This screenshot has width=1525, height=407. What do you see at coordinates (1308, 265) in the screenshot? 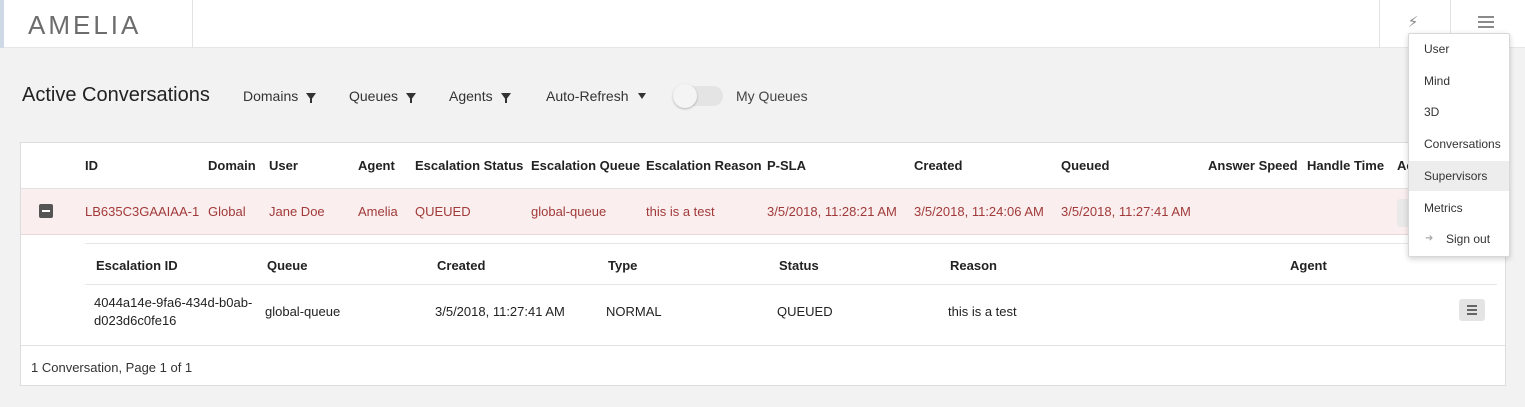
I see `detail-header-agent: Agent` at bounding box center [1308, 265].